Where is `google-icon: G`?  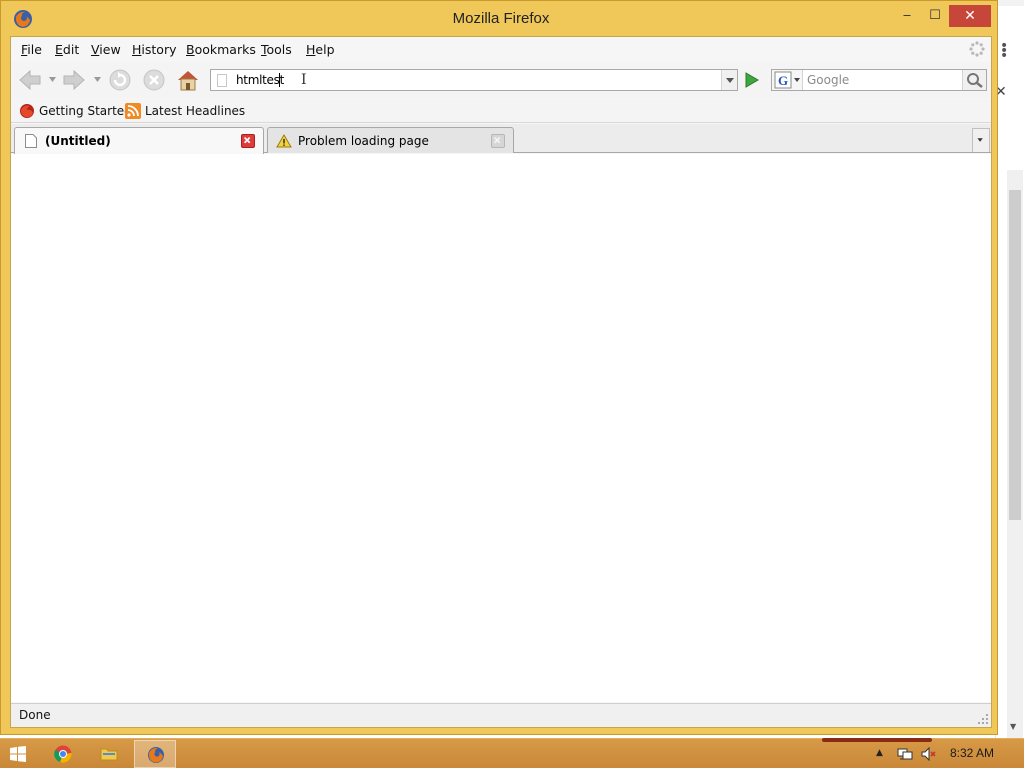
google-icon: G is located at coordinates (787, 80).